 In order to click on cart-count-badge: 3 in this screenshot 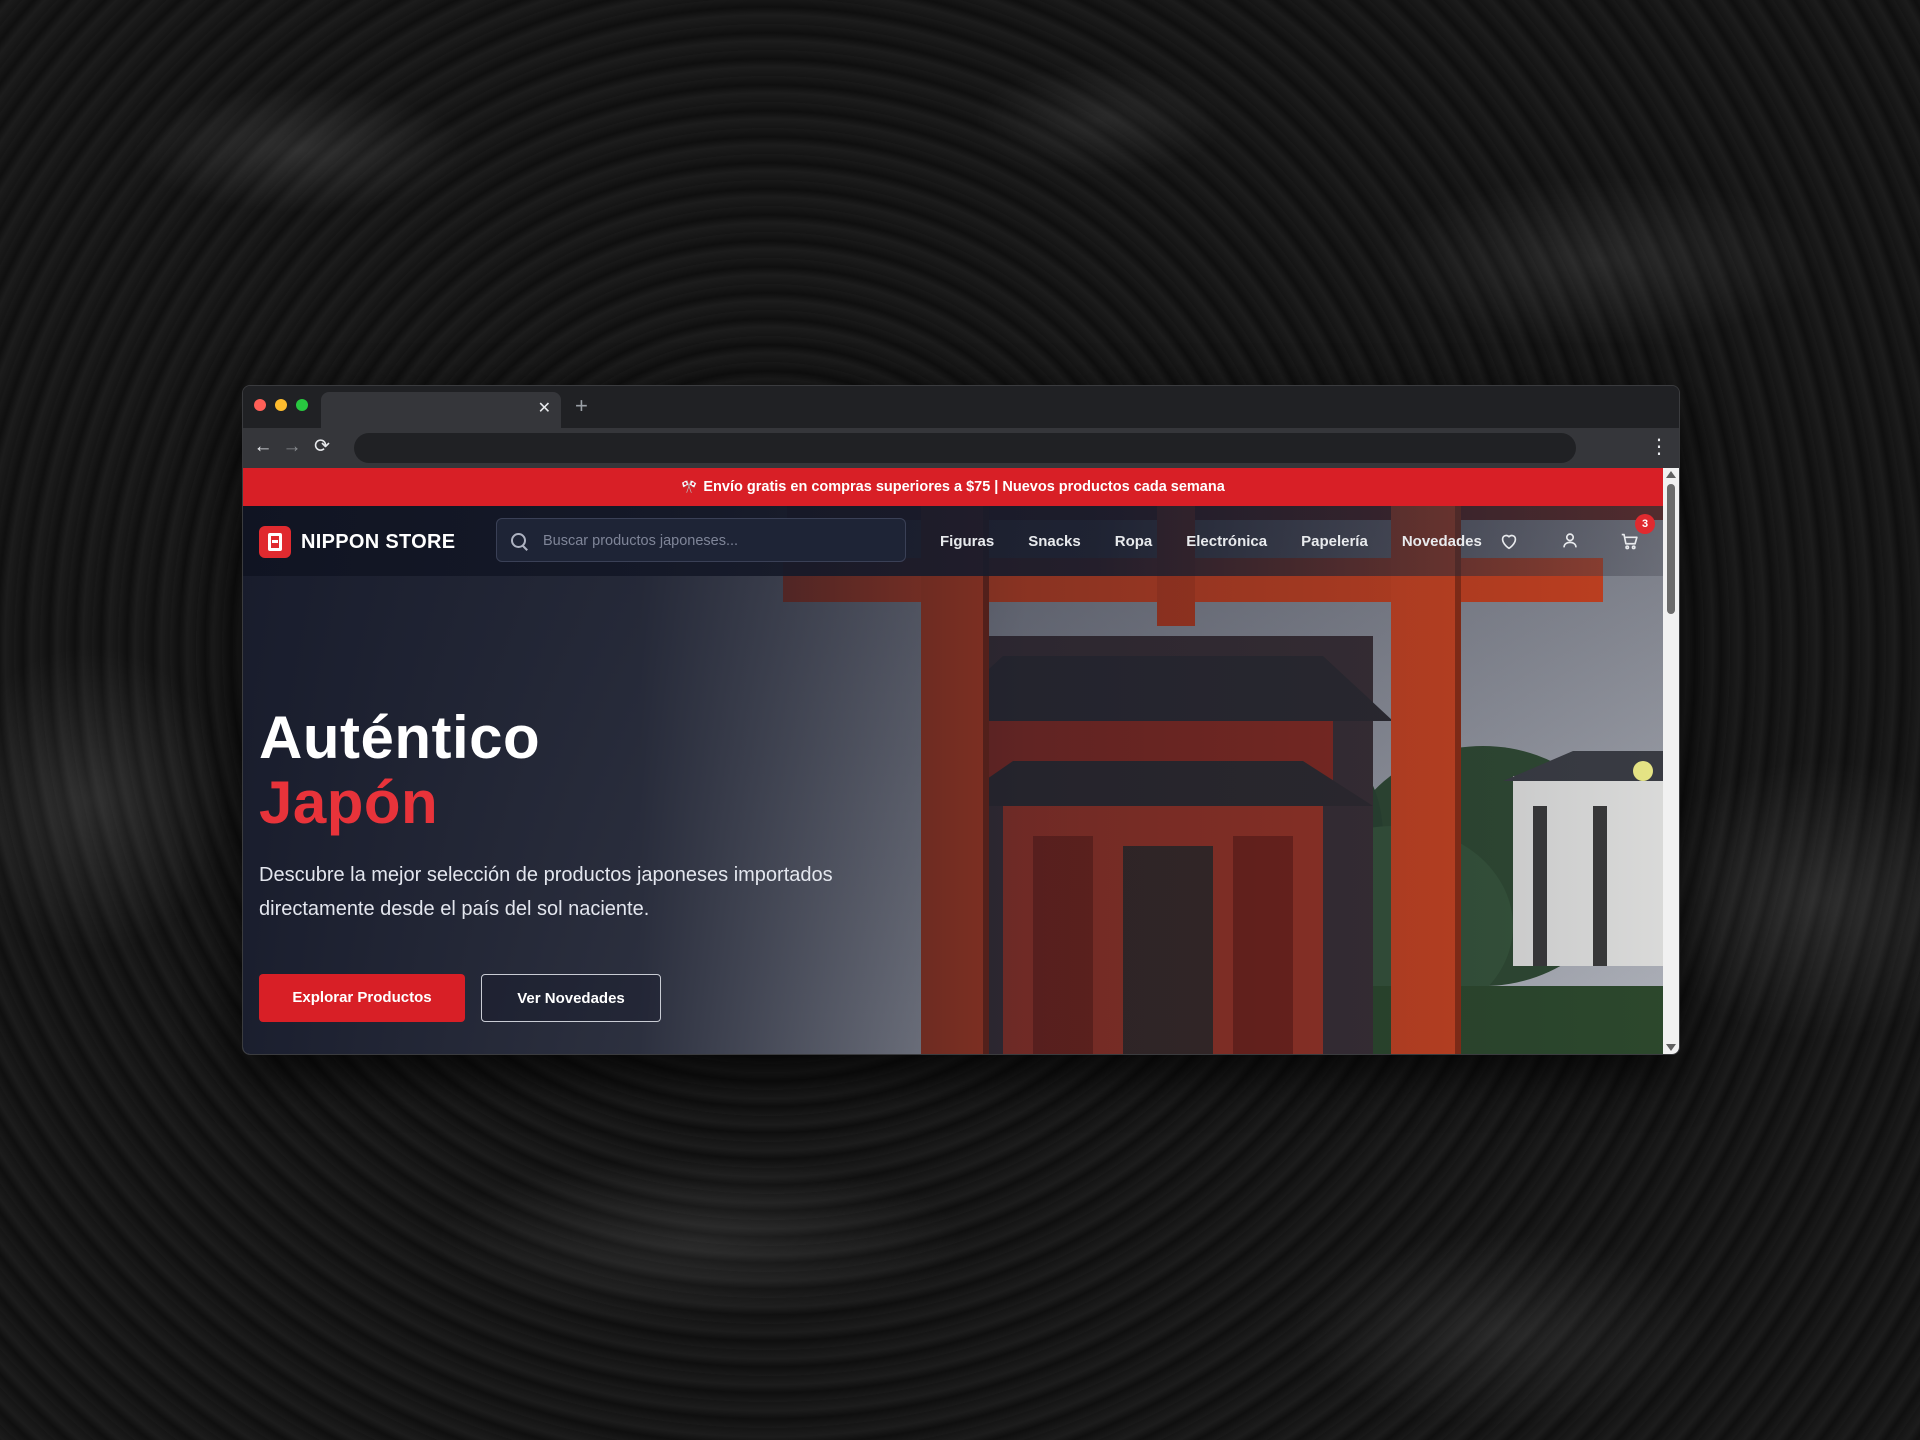, I will do `click(1645, 524)`.